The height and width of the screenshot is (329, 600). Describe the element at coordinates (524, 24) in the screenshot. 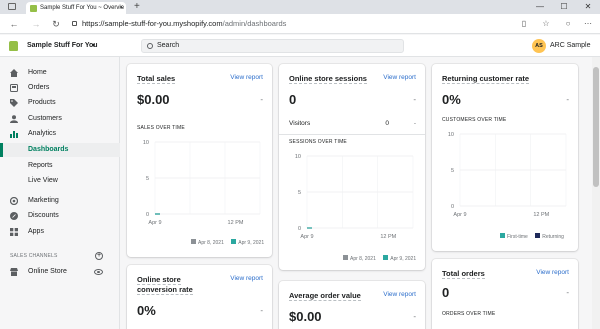

I see `reader-mode-icon: ▯` at that location.